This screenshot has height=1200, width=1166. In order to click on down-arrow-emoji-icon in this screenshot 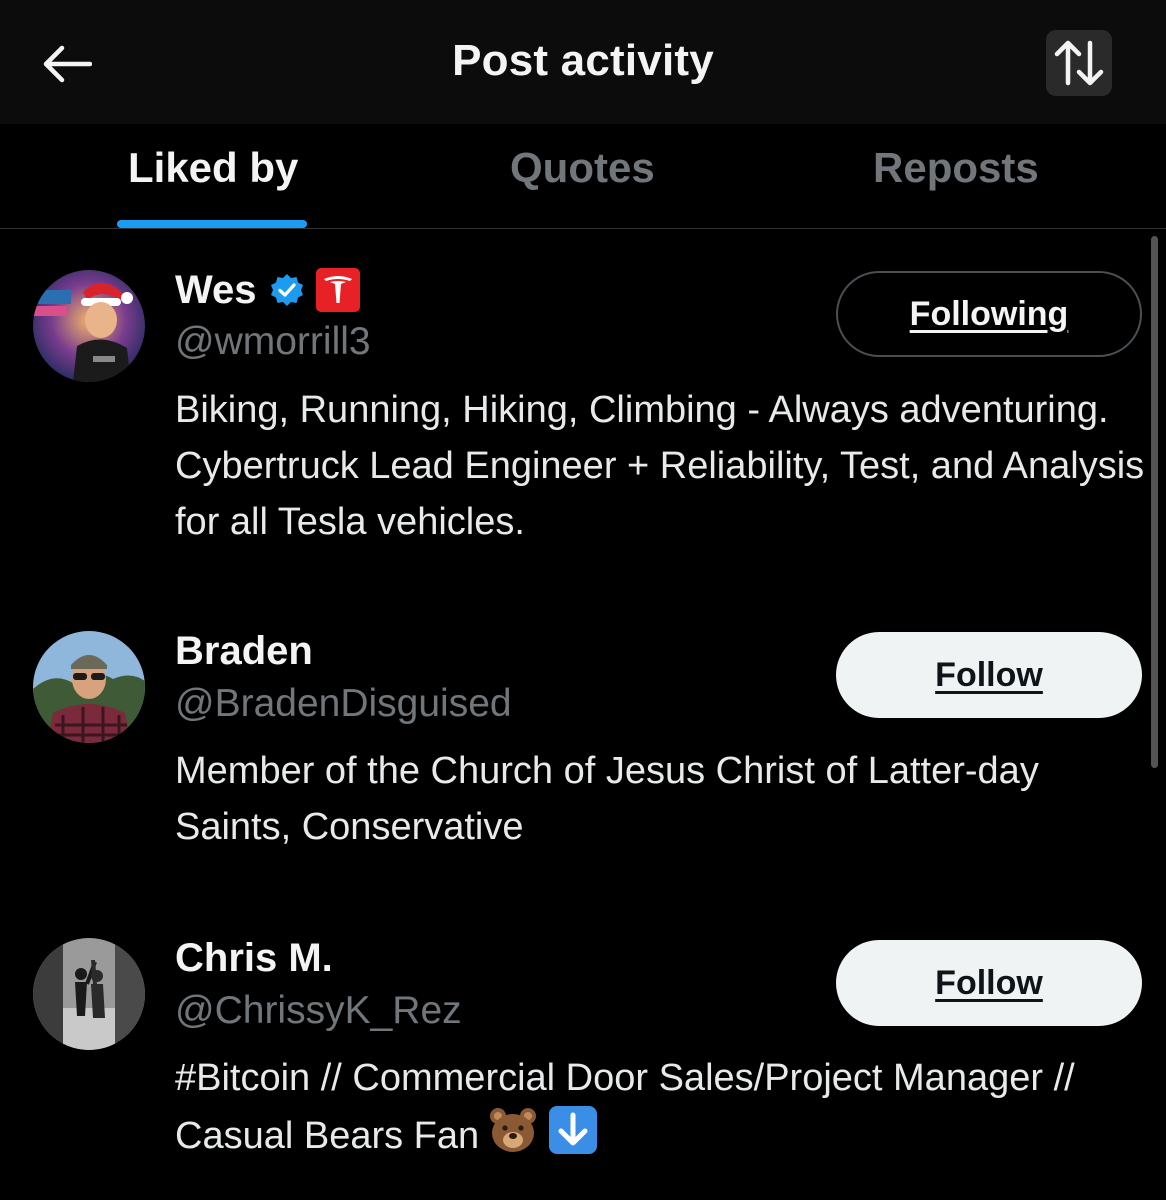, I will do `click(573, 1138)`.